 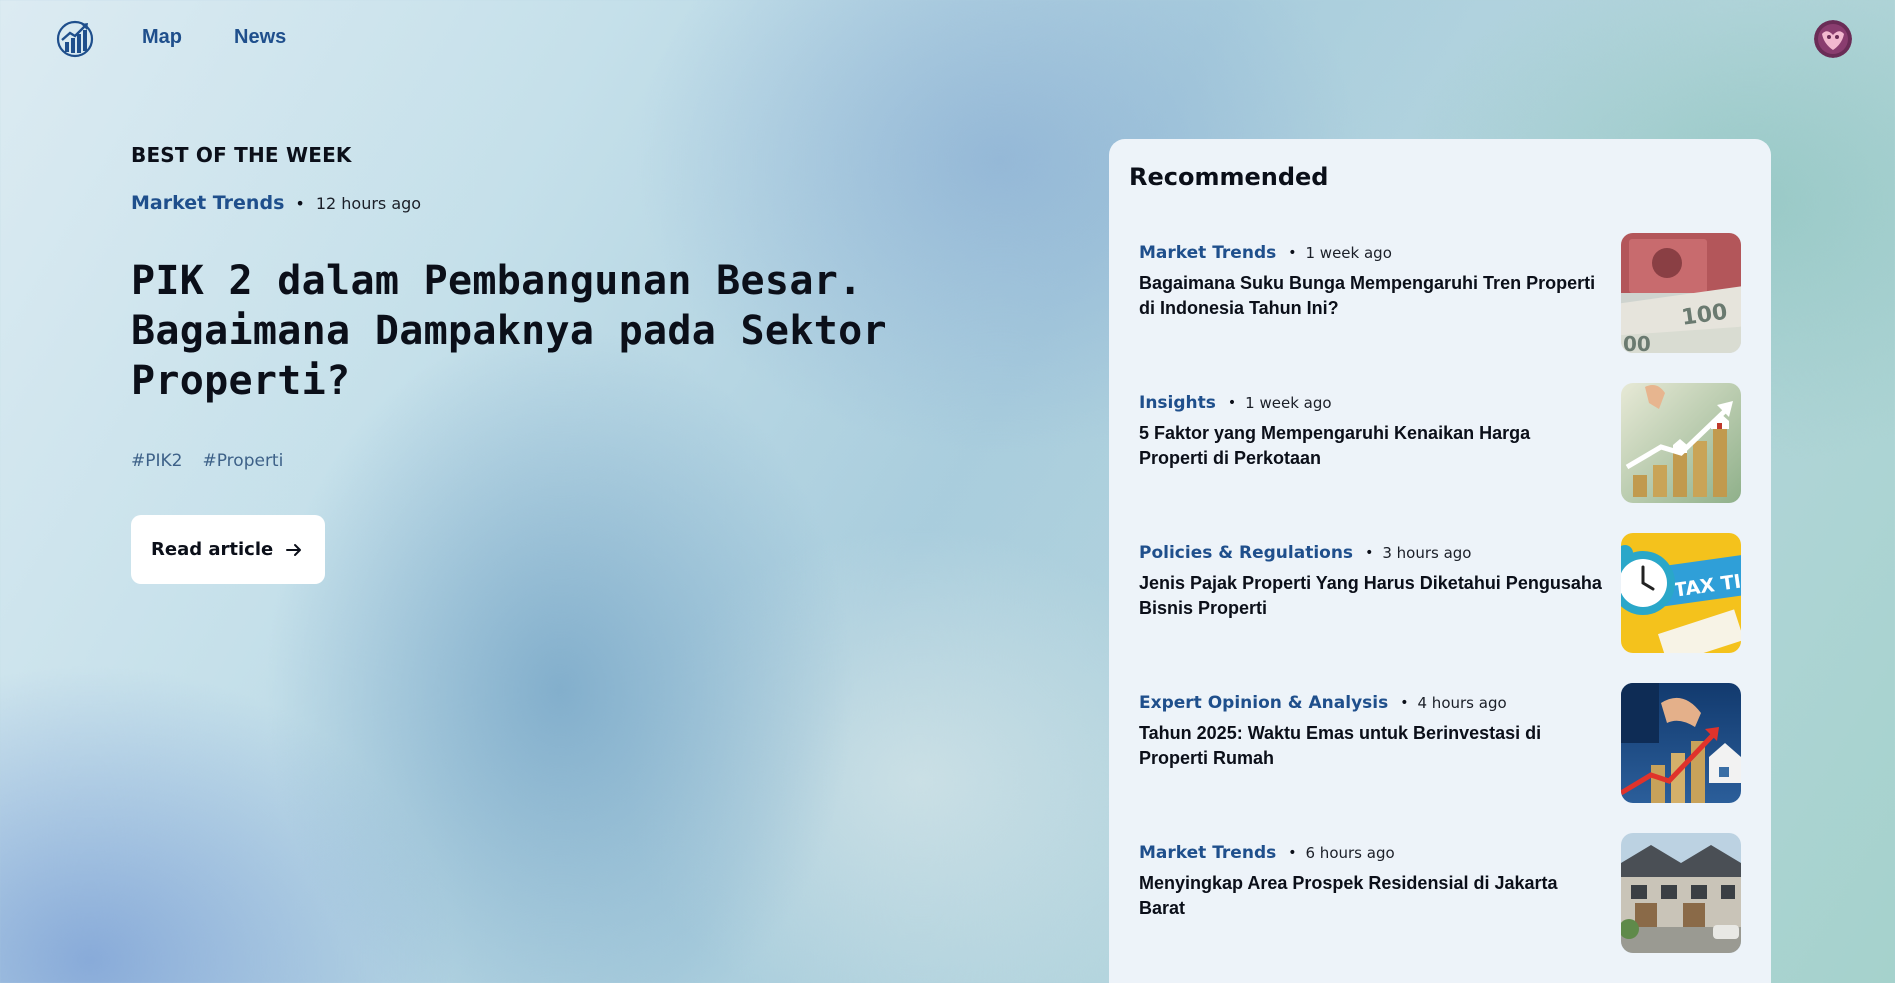 What do you see at coordinates (1246, 553) in the screenshot?
I see `recommended-category-link: Policies & Regulations` at bounding box center [1246, 553].